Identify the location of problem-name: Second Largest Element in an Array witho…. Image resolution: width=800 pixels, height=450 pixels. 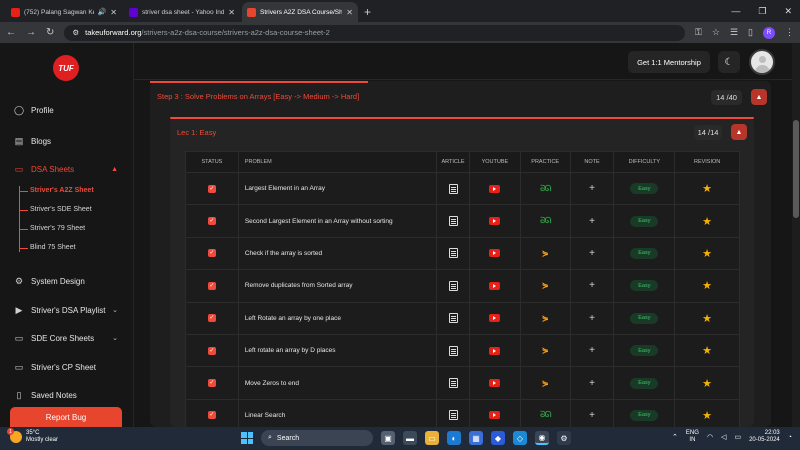
(338, 221).